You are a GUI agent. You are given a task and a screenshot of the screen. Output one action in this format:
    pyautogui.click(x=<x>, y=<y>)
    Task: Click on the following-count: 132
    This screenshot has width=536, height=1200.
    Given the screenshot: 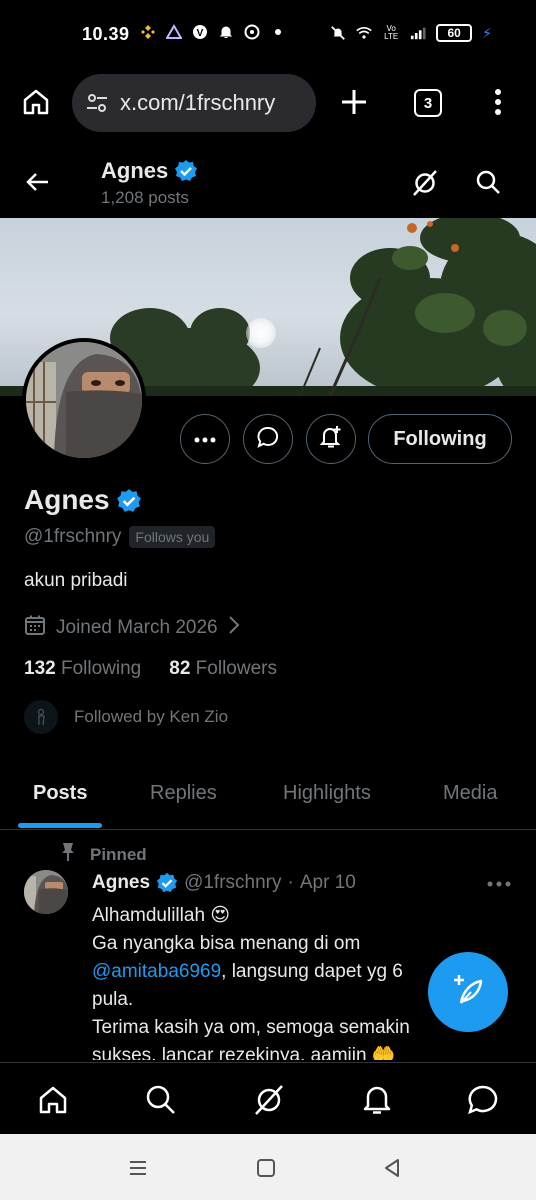 What is the action you would take?
    pyautogui.click(x=40, y=668)
    